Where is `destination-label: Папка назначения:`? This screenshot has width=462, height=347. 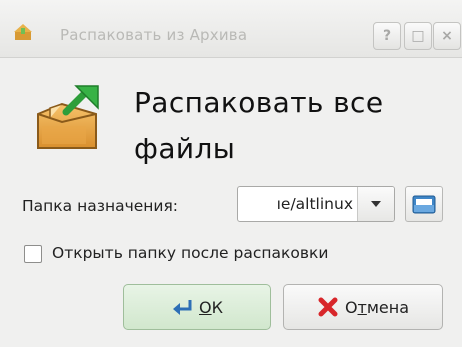
destination-label: Папка назначения: is located at coordinates (100, 206).